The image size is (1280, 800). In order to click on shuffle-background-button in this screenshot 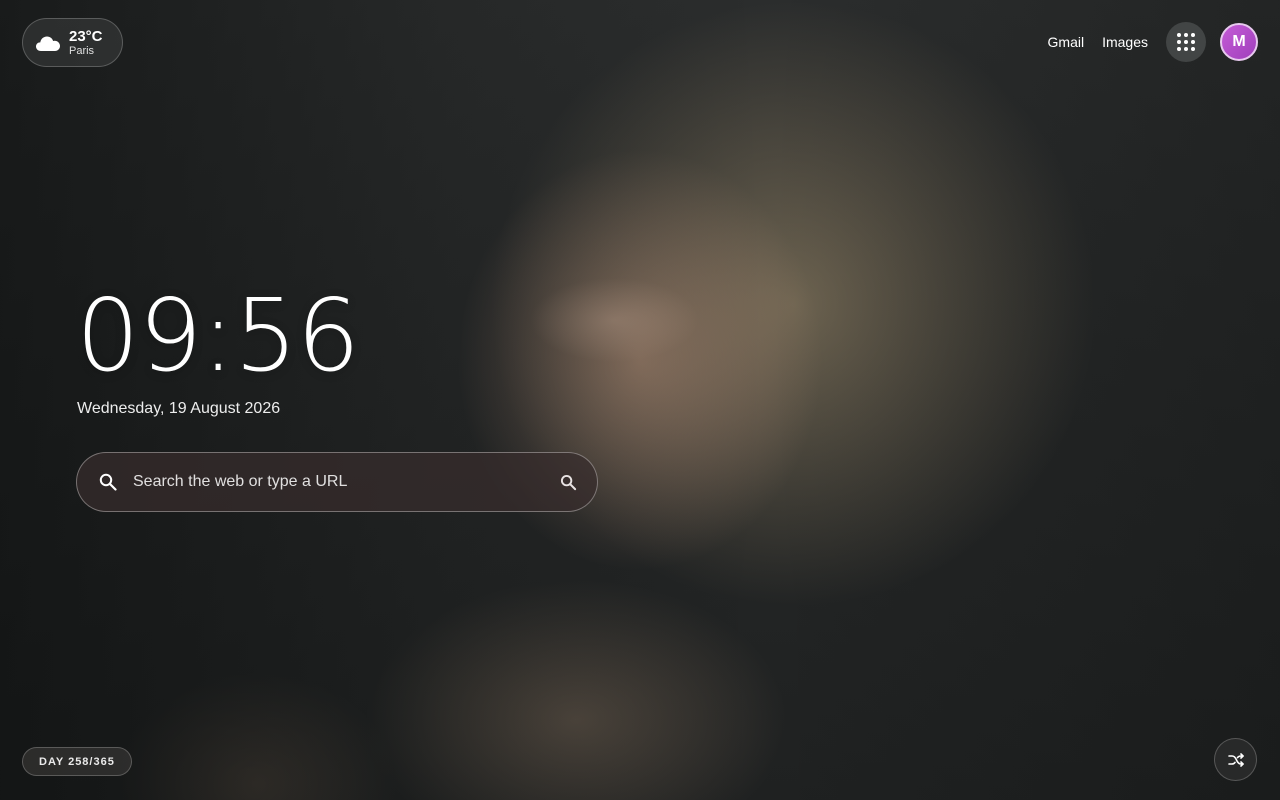, I will do `click(1235, 759)`.